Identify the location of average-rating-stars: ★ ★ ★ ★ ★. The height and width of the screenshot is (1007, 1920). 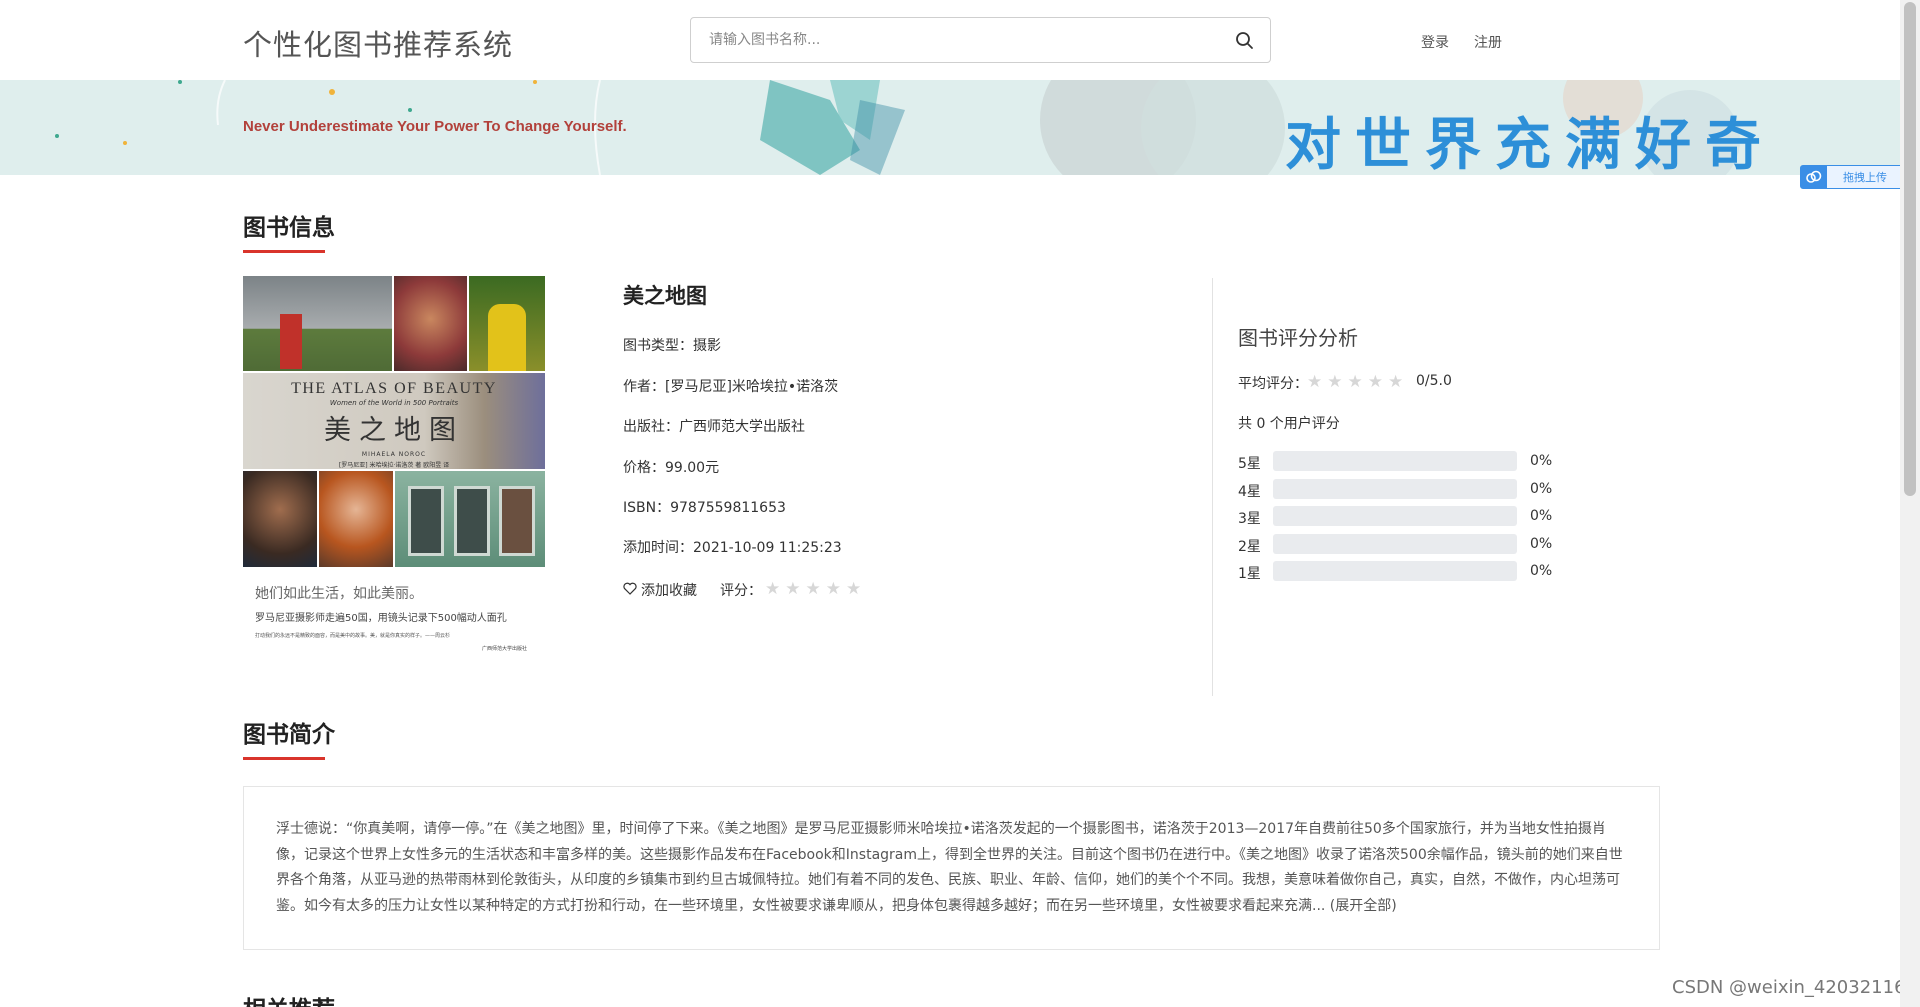
(1355, 382).